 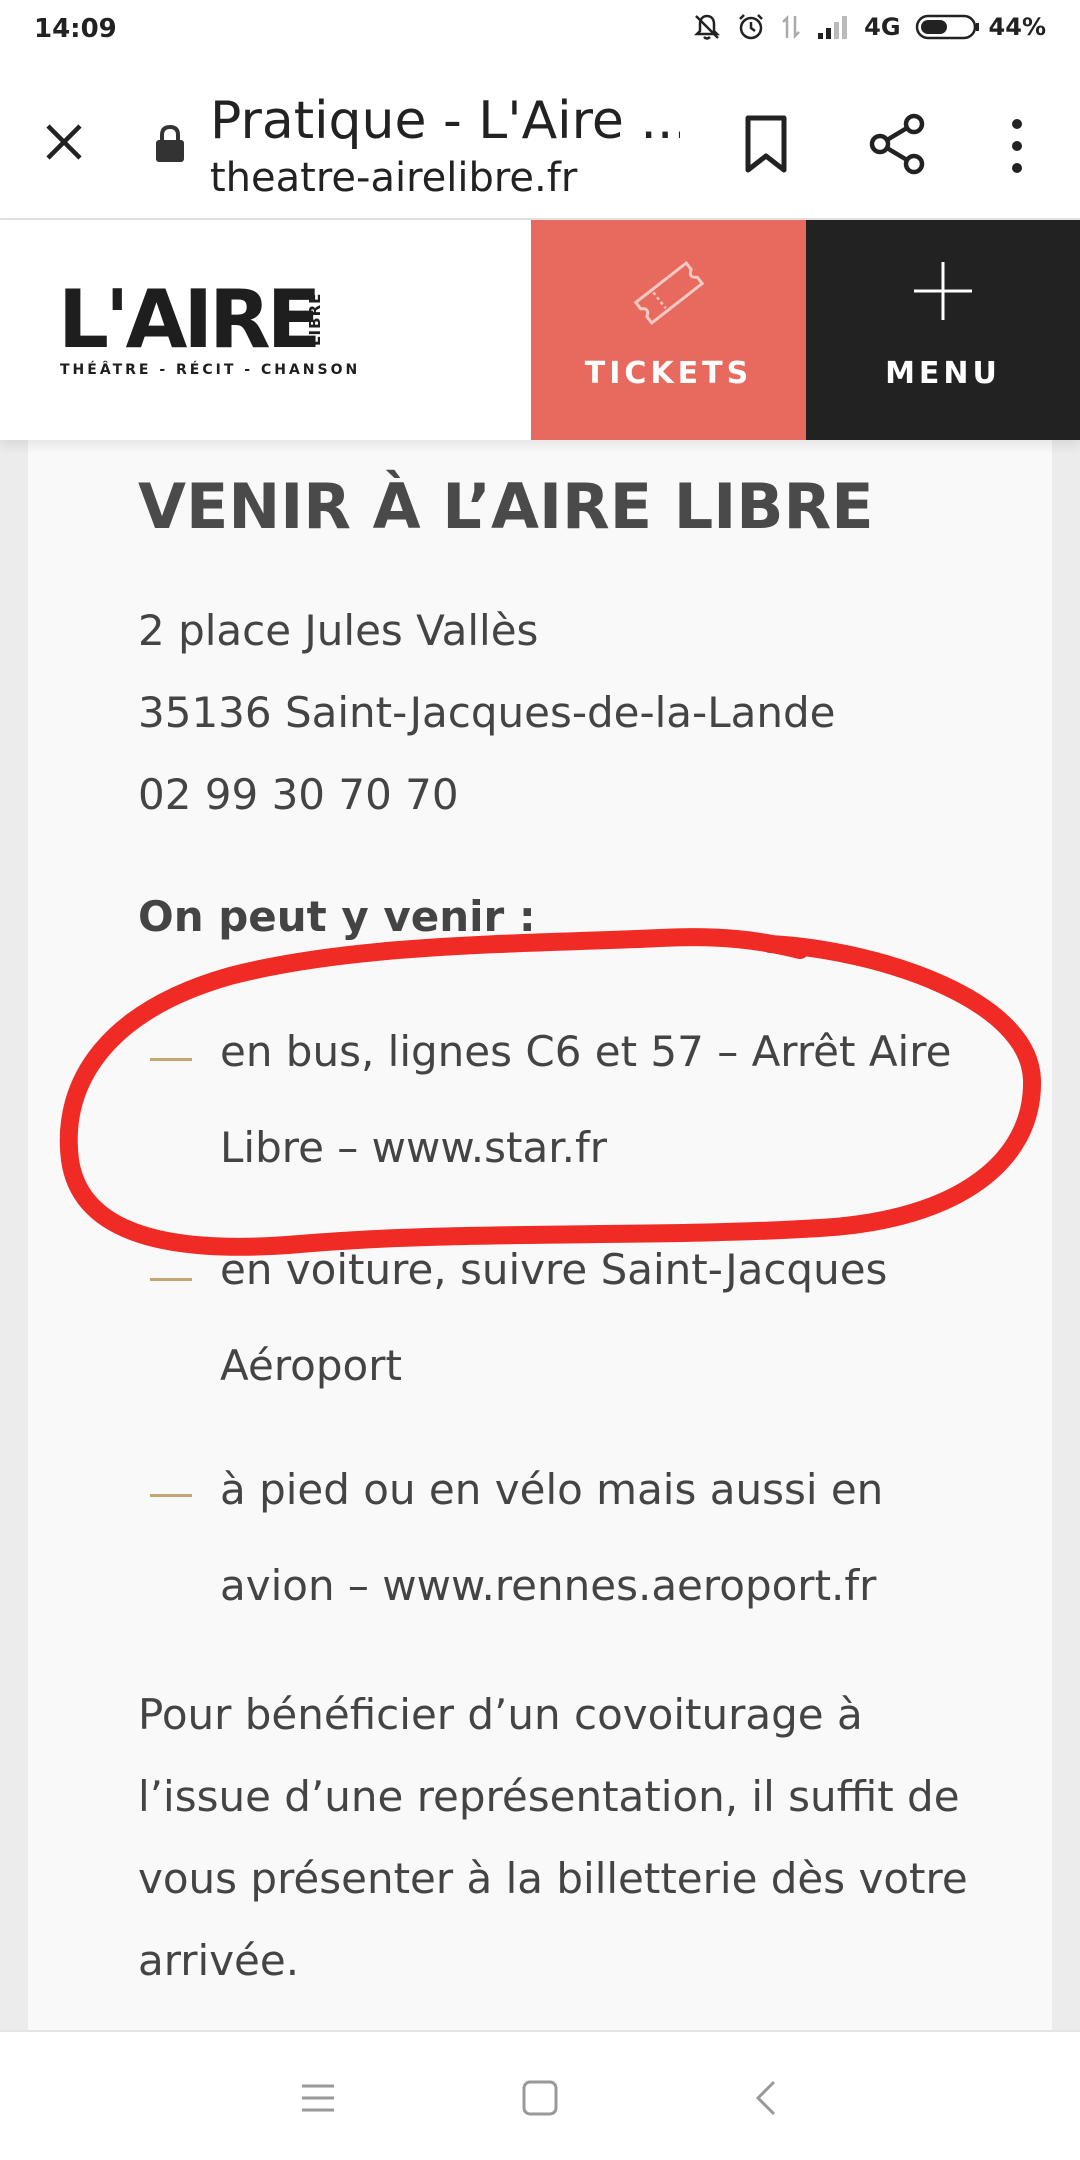 I want to click on list-item-foot-line1: à pied ou en vélo mais aussi en, so click(x=552, y=1489).